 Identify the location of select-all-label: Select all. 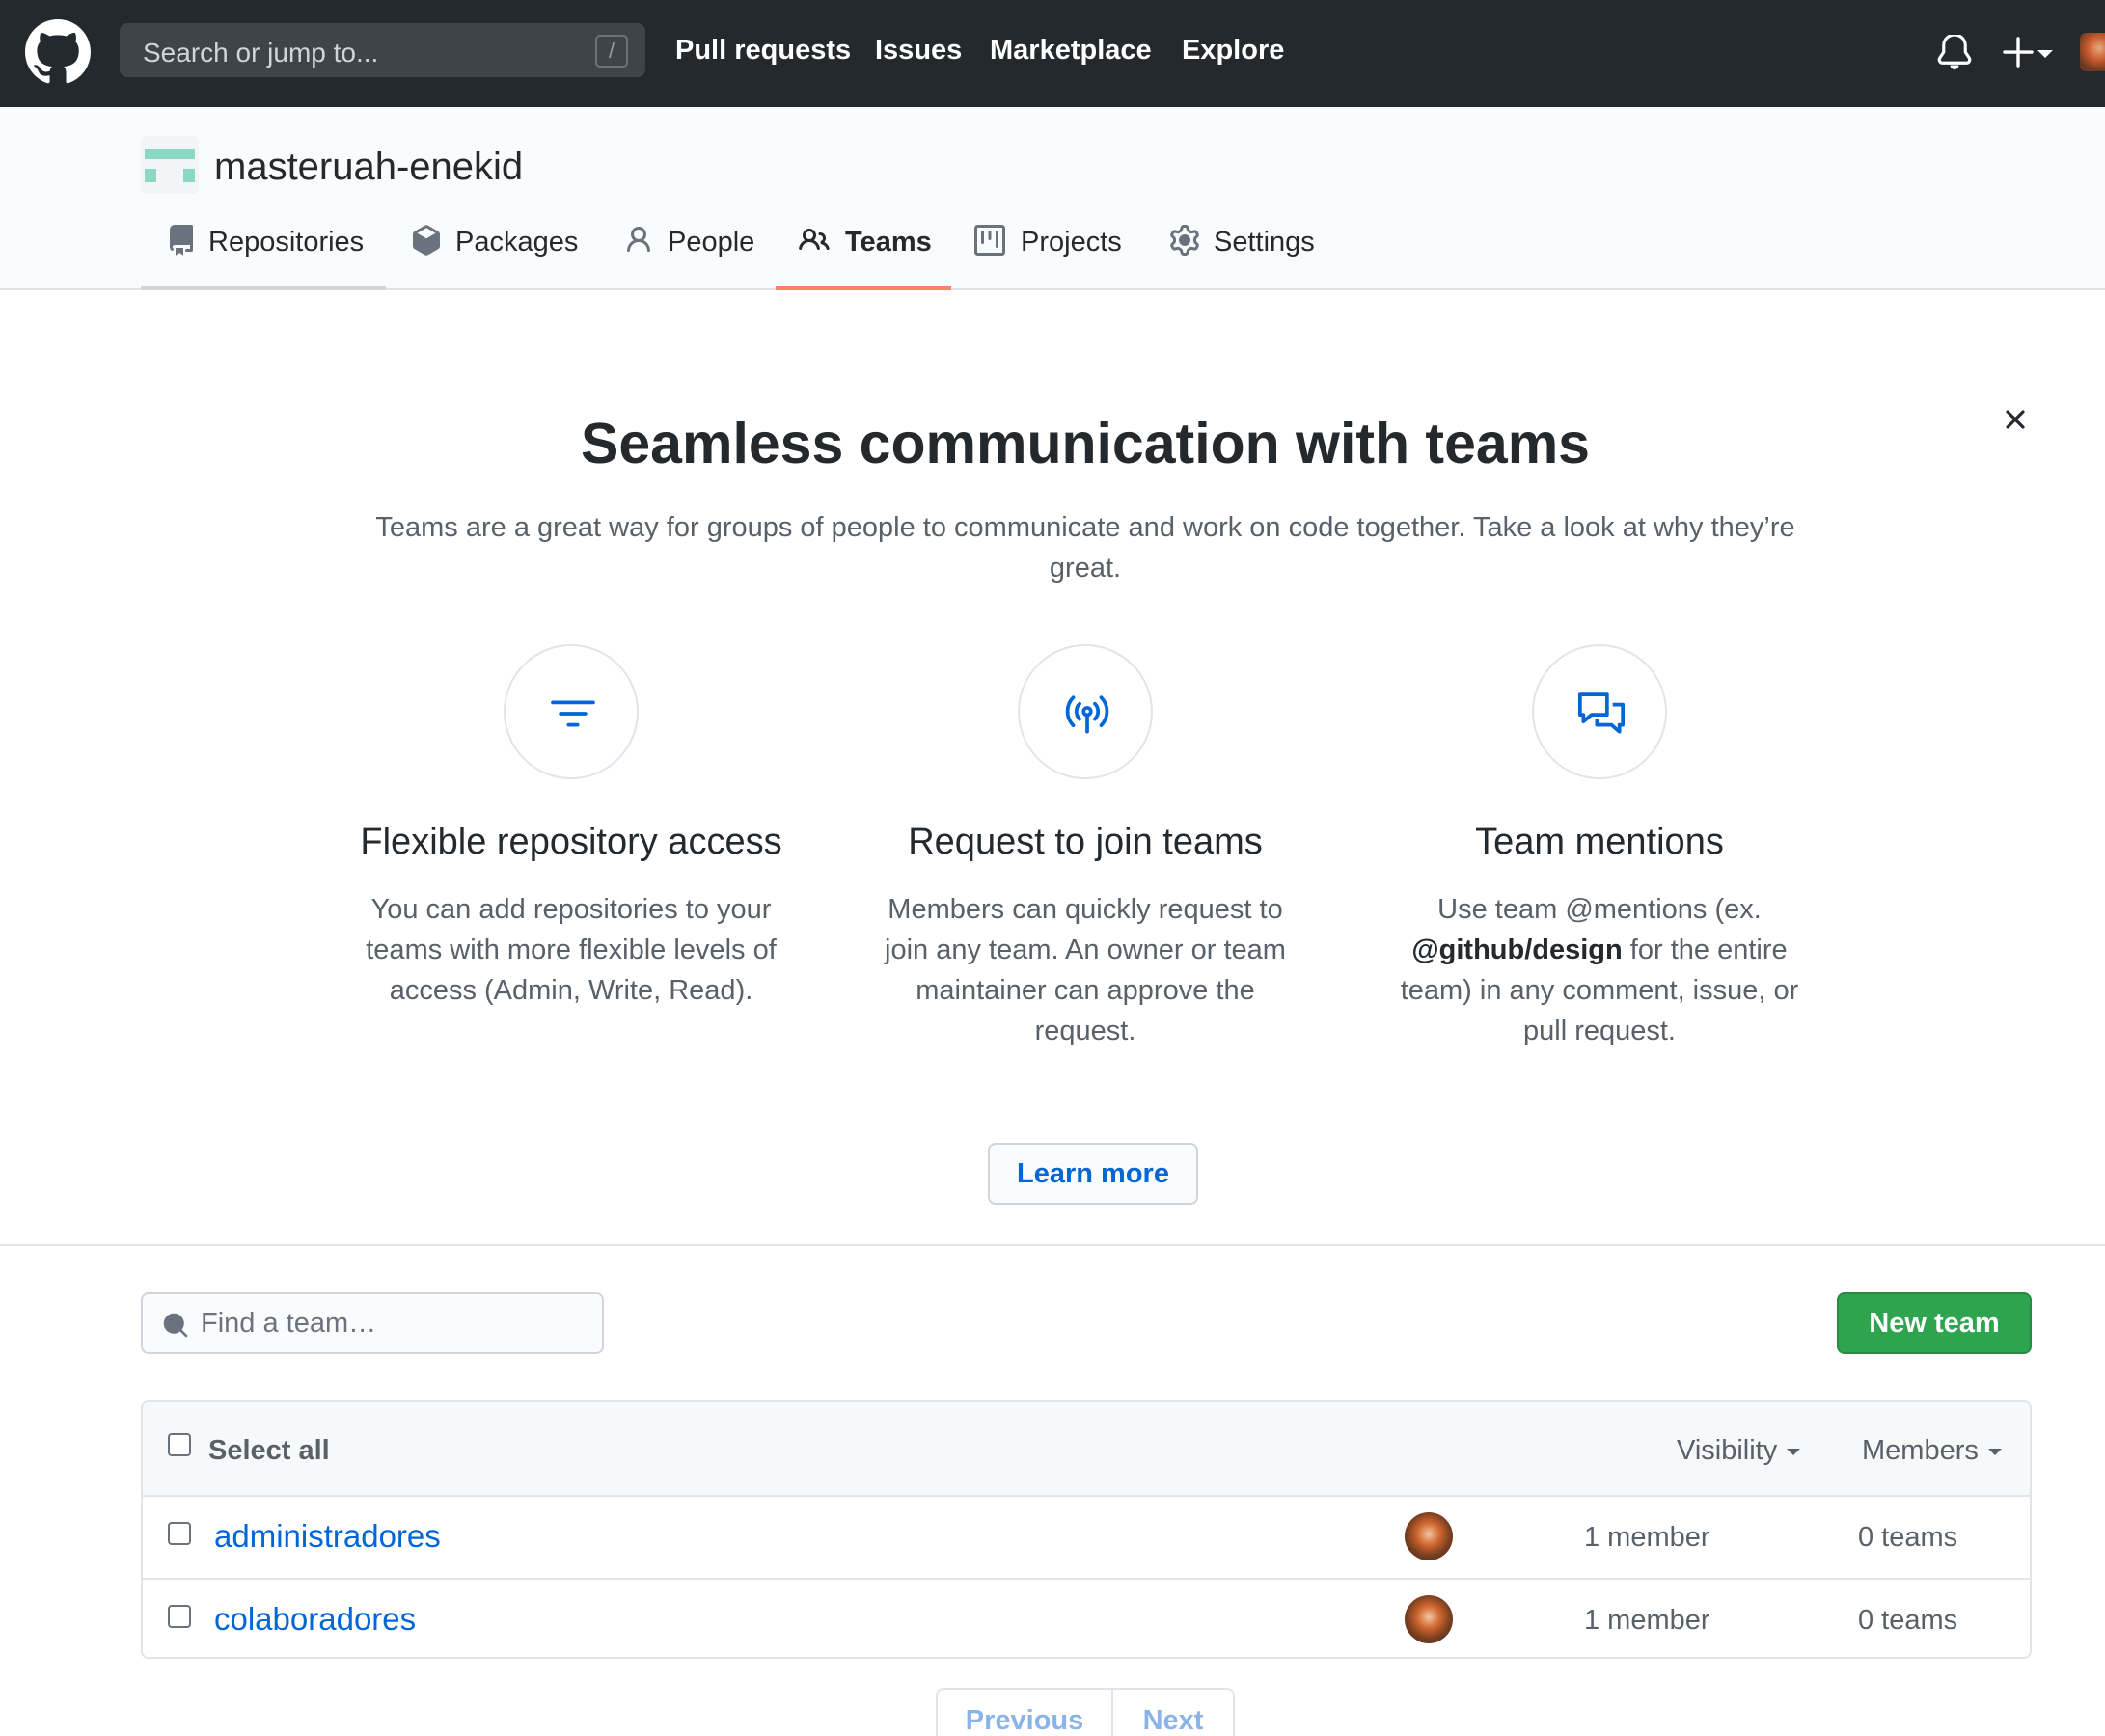
(269, 1451).